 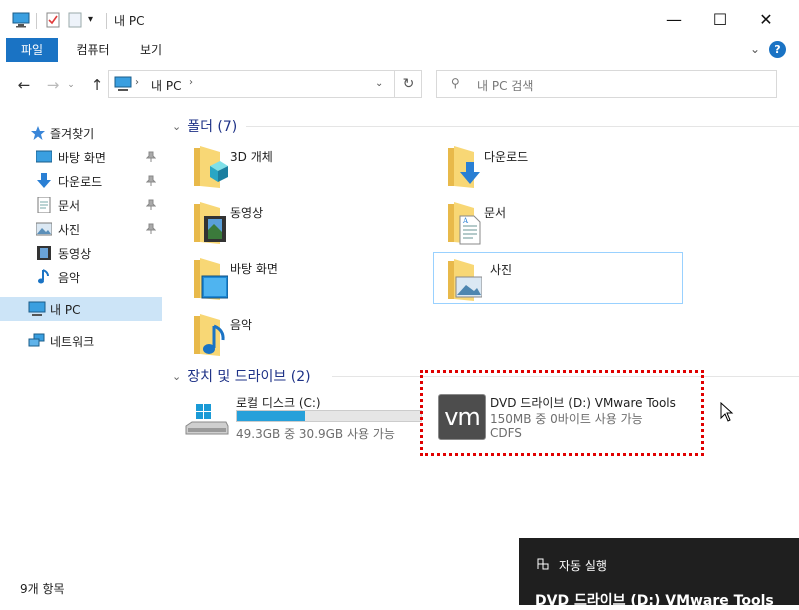 What do you see at coordinates (93, 50) in the screenshot?
I see `tab-computer: 컴퓨터` at bounding box center [93, 50].